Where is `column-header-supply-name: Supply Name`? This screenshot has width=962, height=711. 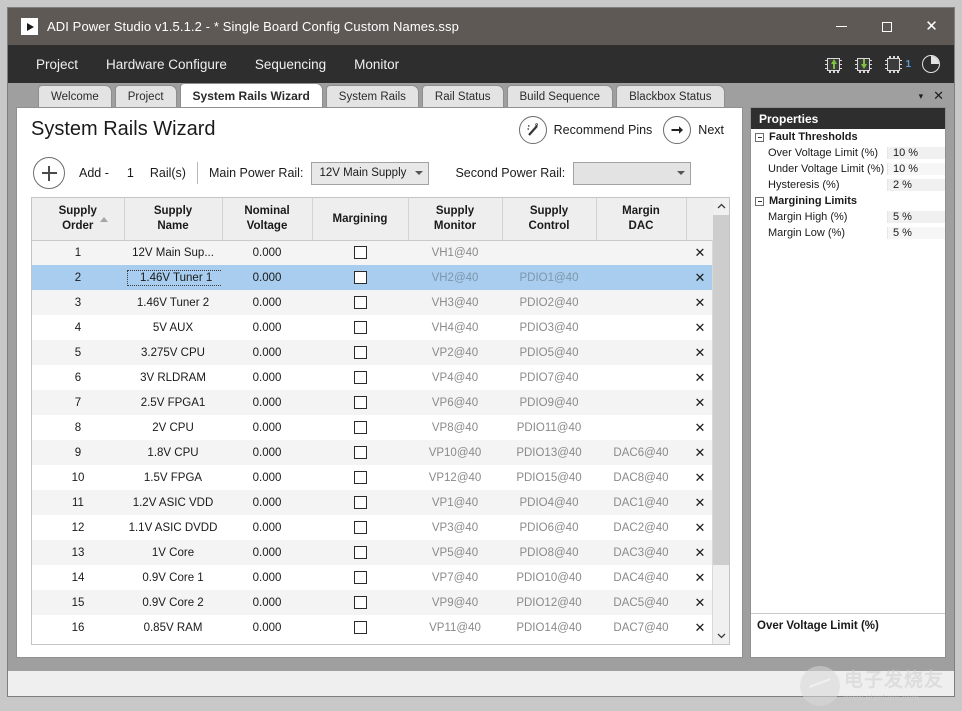 column-header-supply-name: Supply Name is located at coordinates (173, 219).